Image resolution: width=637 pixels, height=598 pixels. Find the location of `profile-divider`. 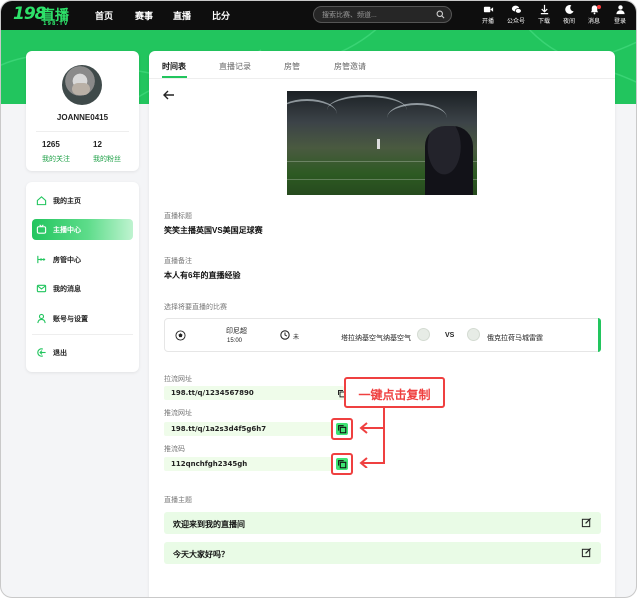

profile-divider is located at coordinates (82, 131).